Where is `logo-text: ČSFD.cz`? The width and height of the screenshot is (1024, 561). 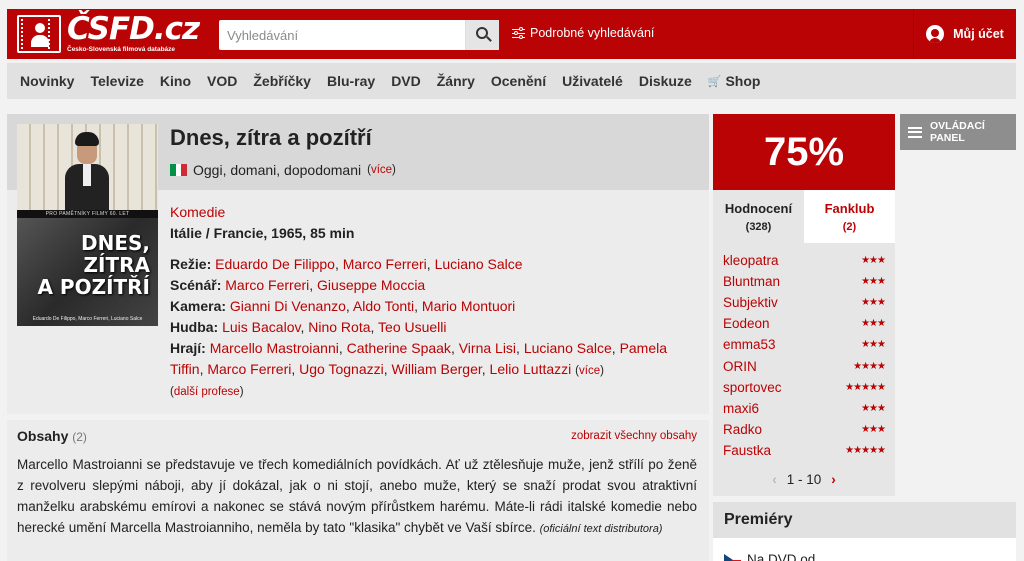 logo-text: ČSFD.cz is located at coordinates (133, 29).